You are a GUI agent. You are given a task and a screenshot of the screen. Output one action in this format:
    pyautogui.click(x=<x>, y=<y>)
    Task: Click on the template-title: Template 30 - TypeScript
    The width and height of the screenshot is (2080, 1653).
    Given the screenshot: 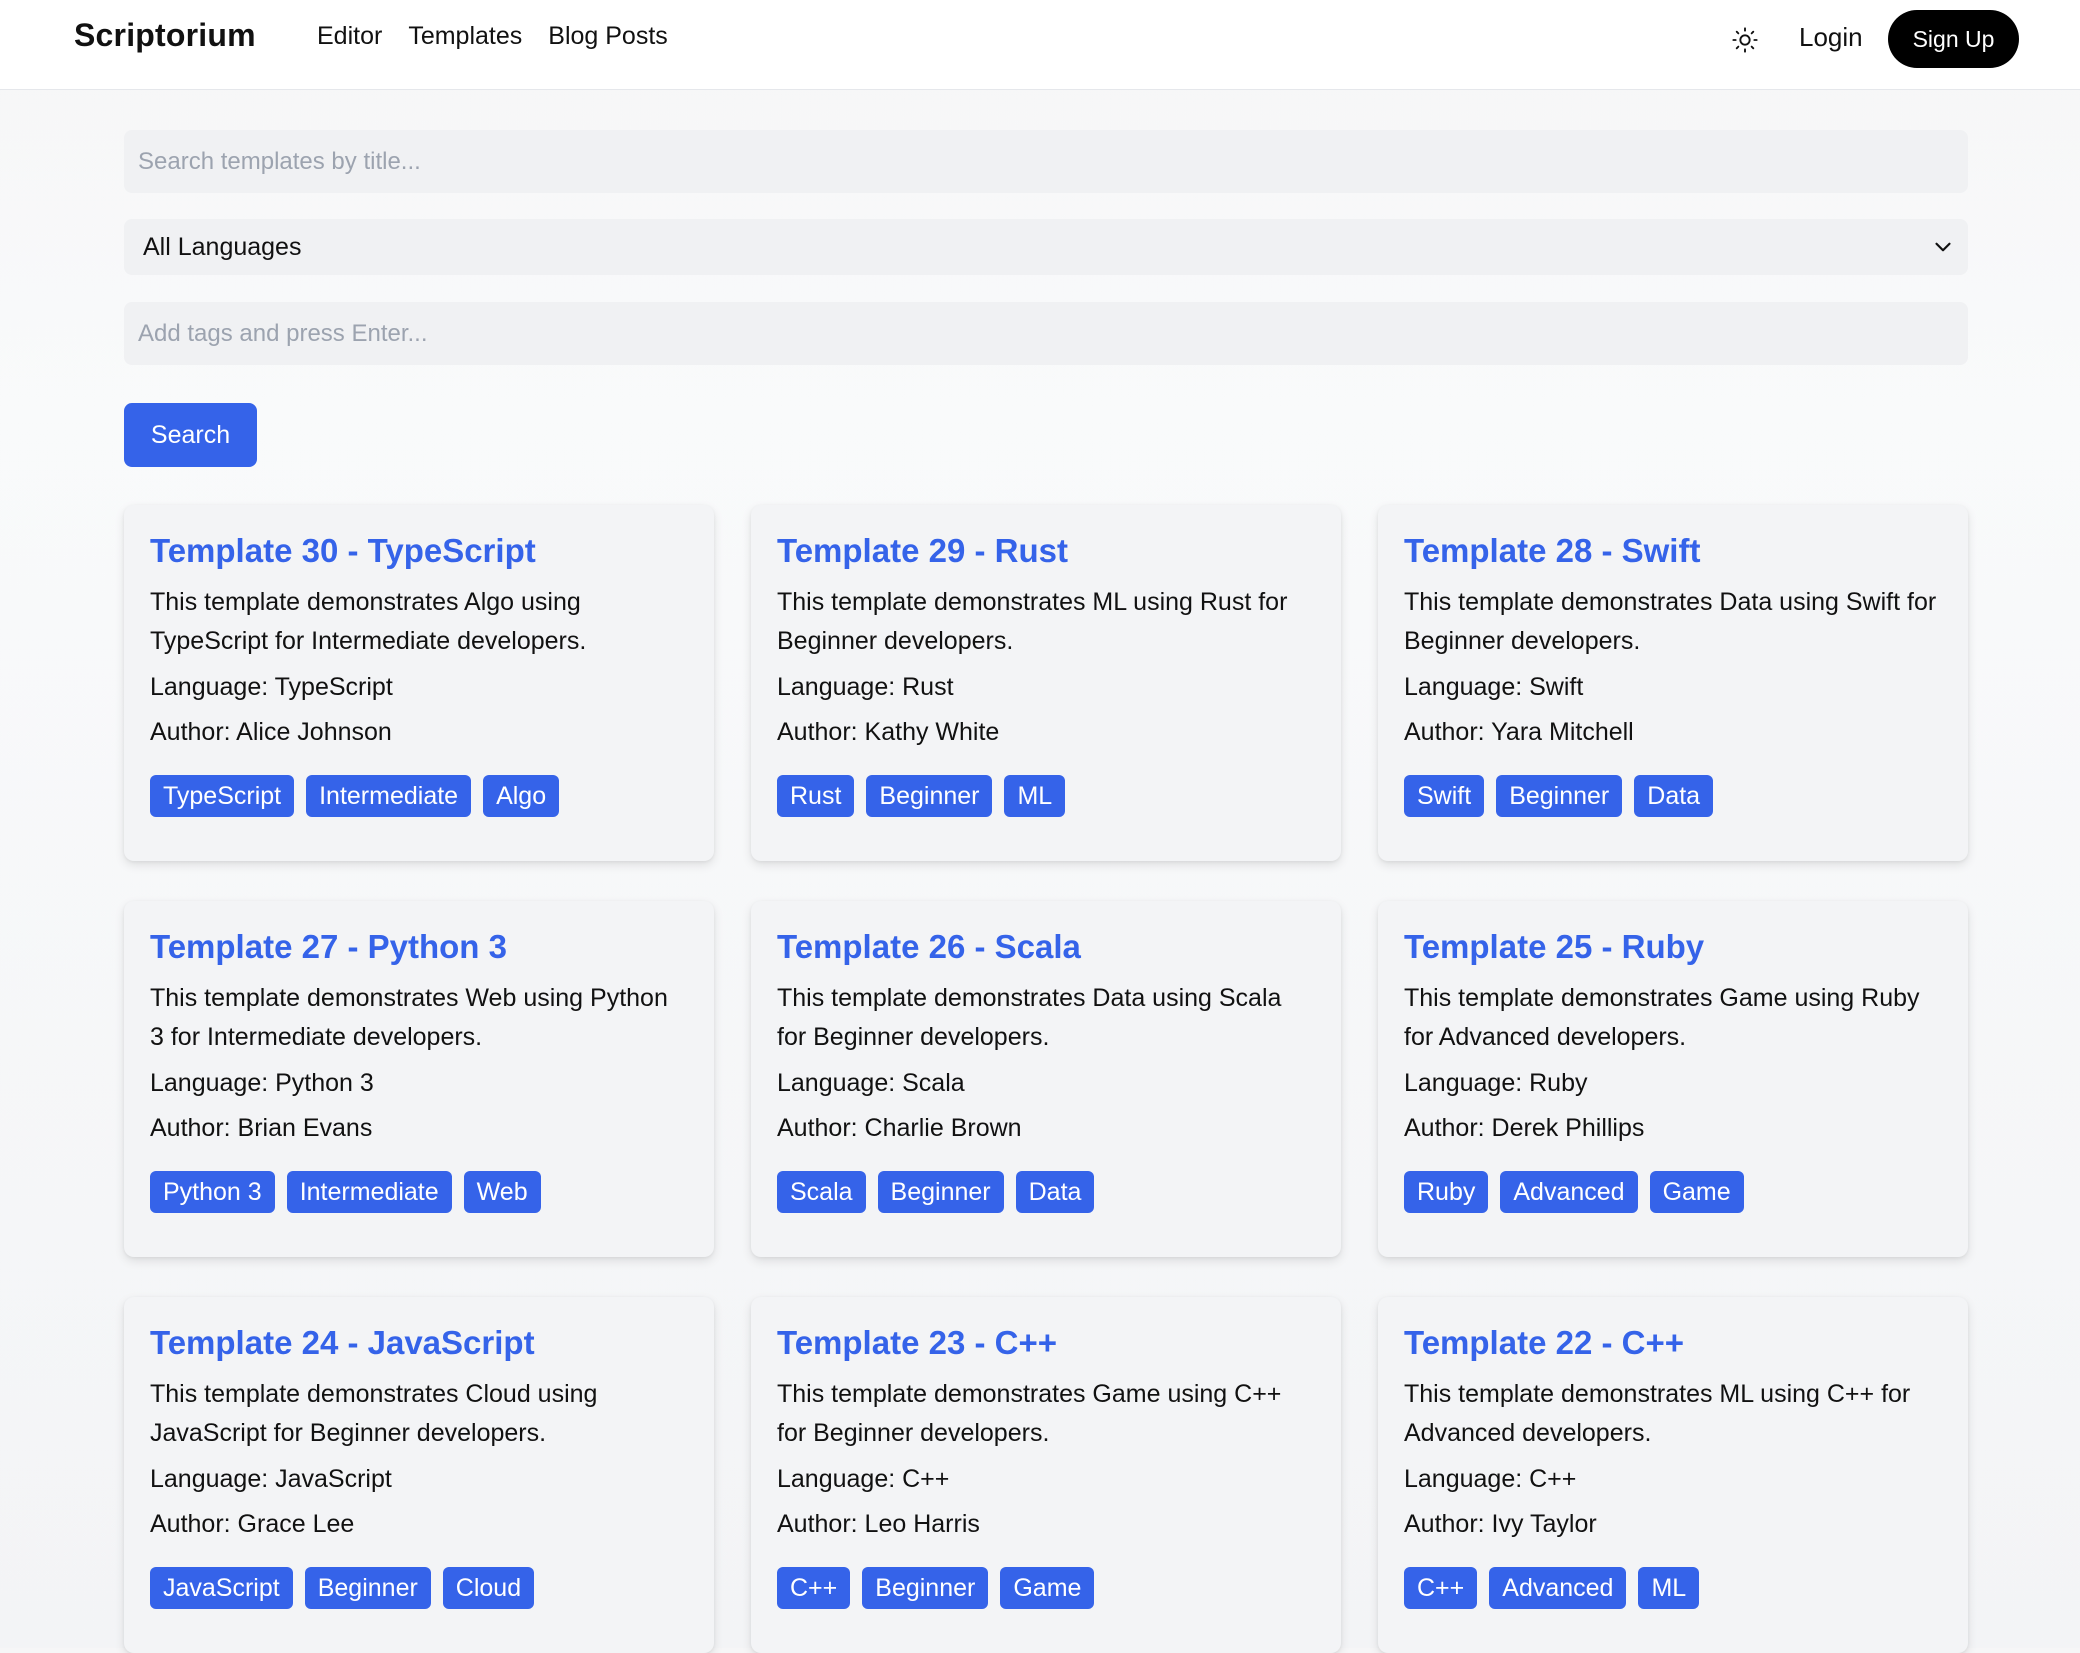 What is the action you would take?
    pyautogui.click(x=419, y=551)
    